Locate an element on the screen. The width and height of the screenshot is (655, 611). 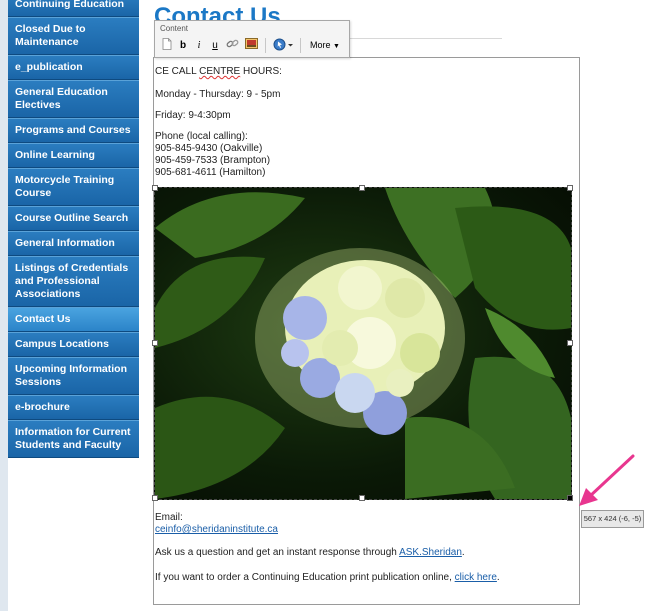
sidebar-item-label: Campus Locations is located at coordinates (62, 344).